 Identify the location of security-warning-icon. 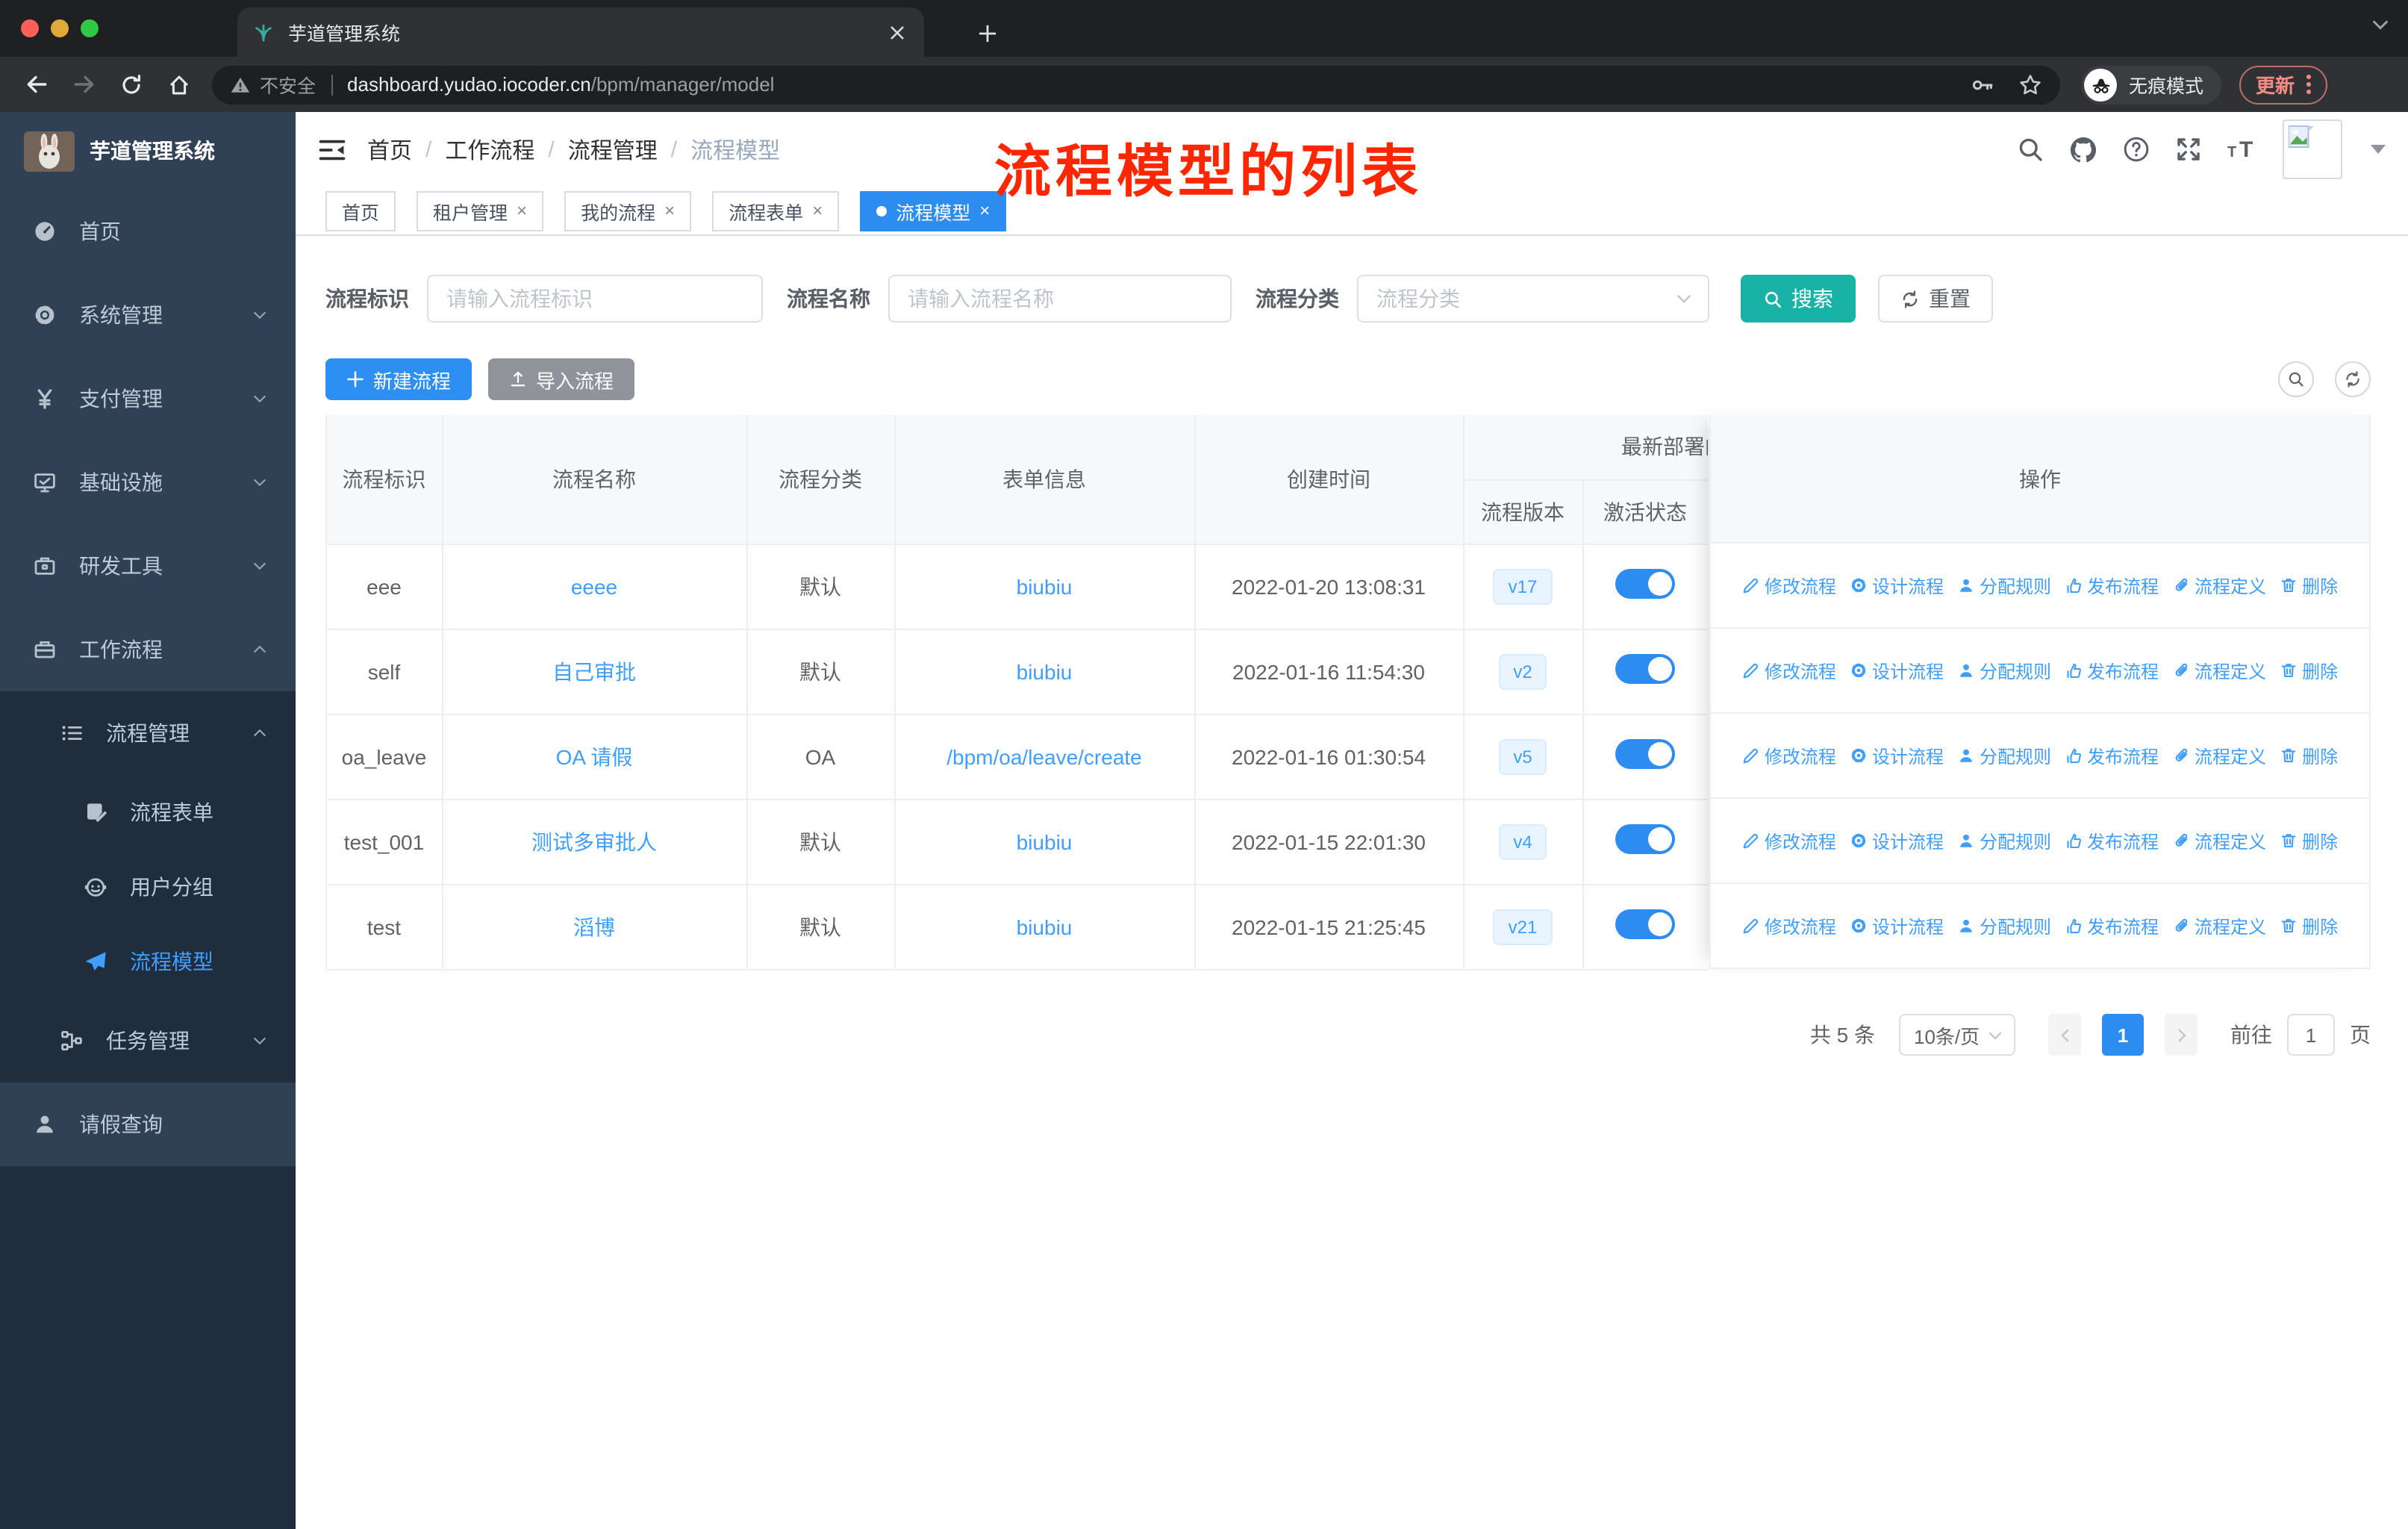
(240, 84).